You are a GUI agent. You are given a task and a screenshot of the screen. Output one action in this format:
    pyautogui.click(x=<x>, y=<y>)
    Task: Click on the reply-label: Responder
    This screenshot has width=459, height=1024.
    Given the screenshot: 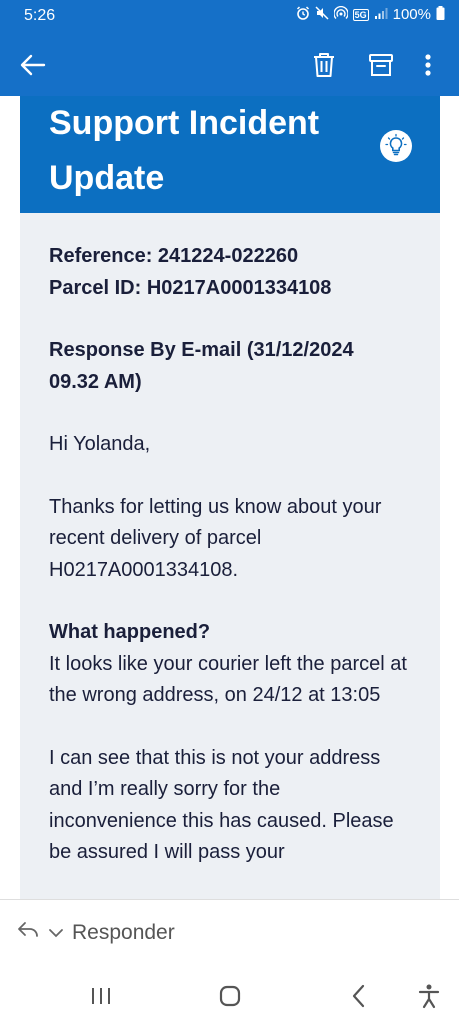 What is the action you would take?
    pyautogui.click(x=123, y=932)
    